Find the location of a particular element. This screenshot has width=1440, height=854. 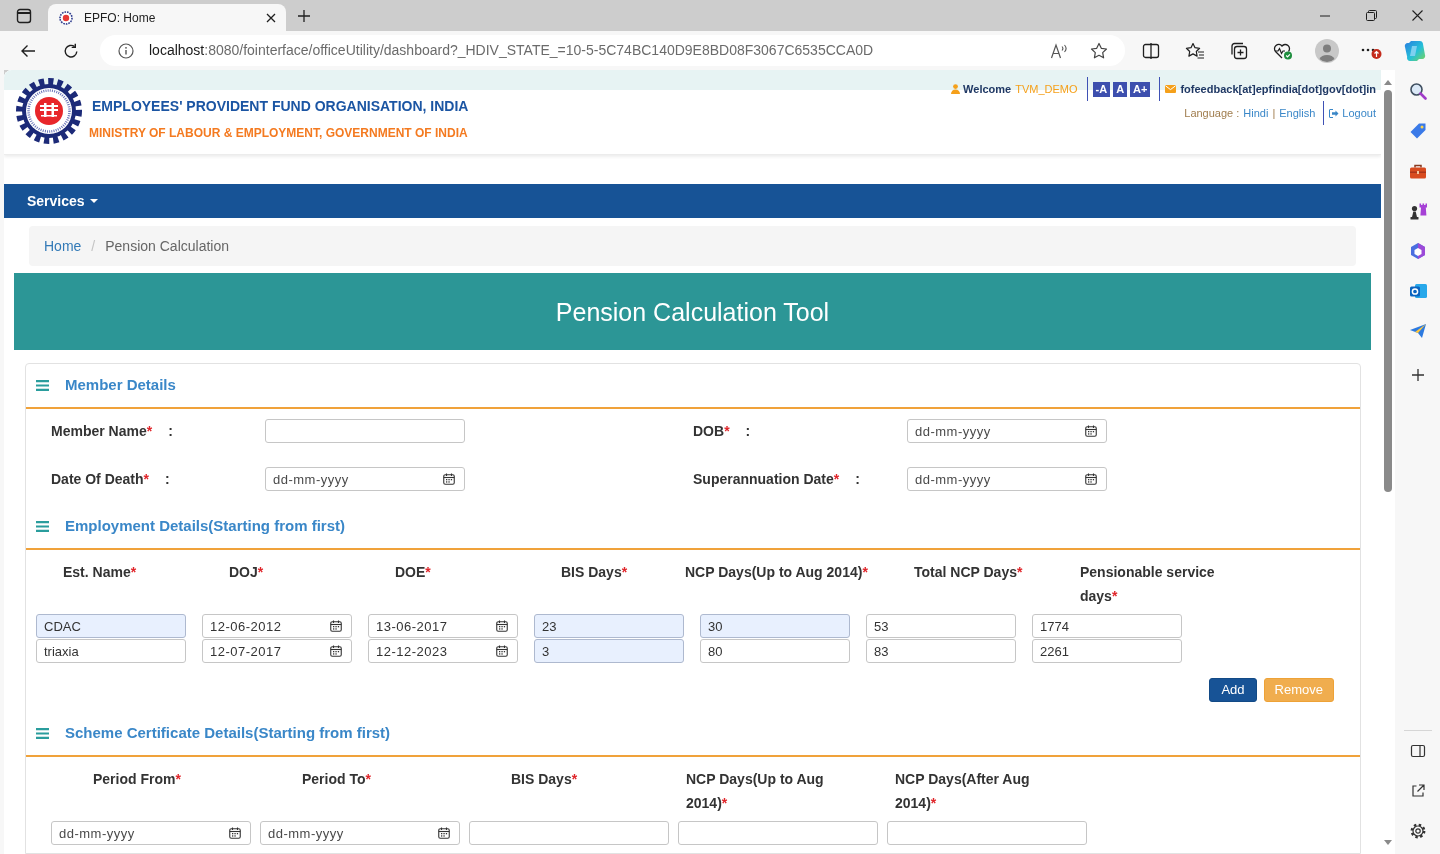

toolbox-icon is located at coordinates (1417, 171).